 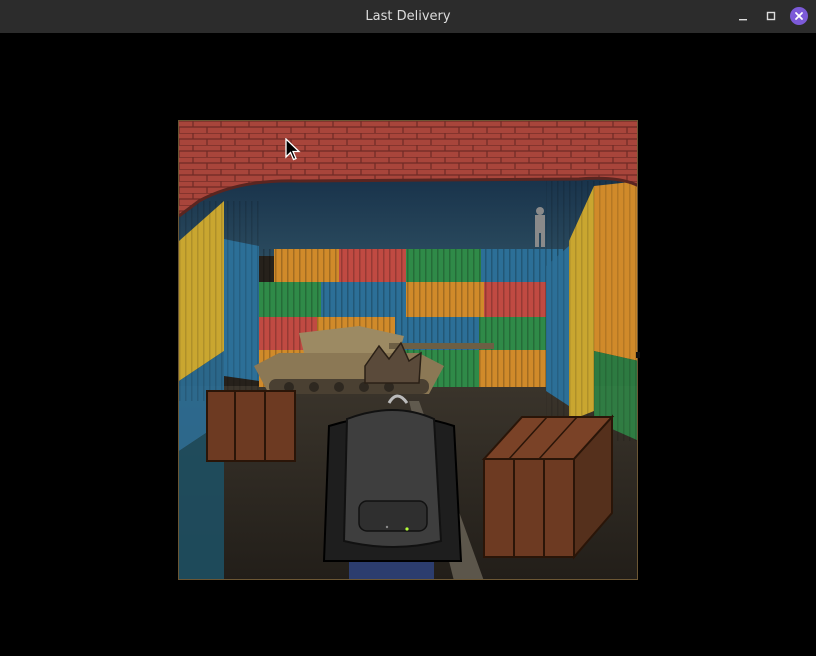 I want to click on window-title: Last Delivery, so click(x=408, y=16).